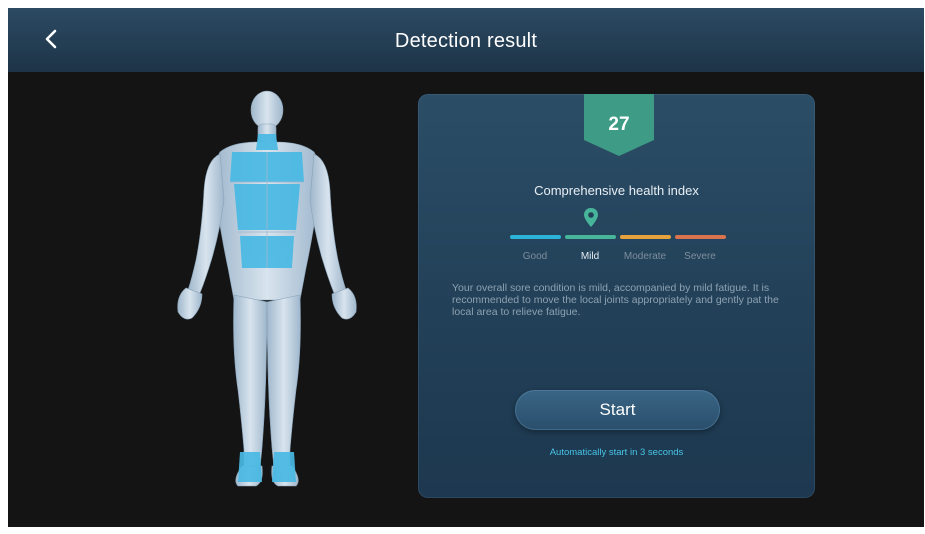 The height and width of the screenshot is (534, 925). I want to click on scale-segment-moderate, so click(645, 237).